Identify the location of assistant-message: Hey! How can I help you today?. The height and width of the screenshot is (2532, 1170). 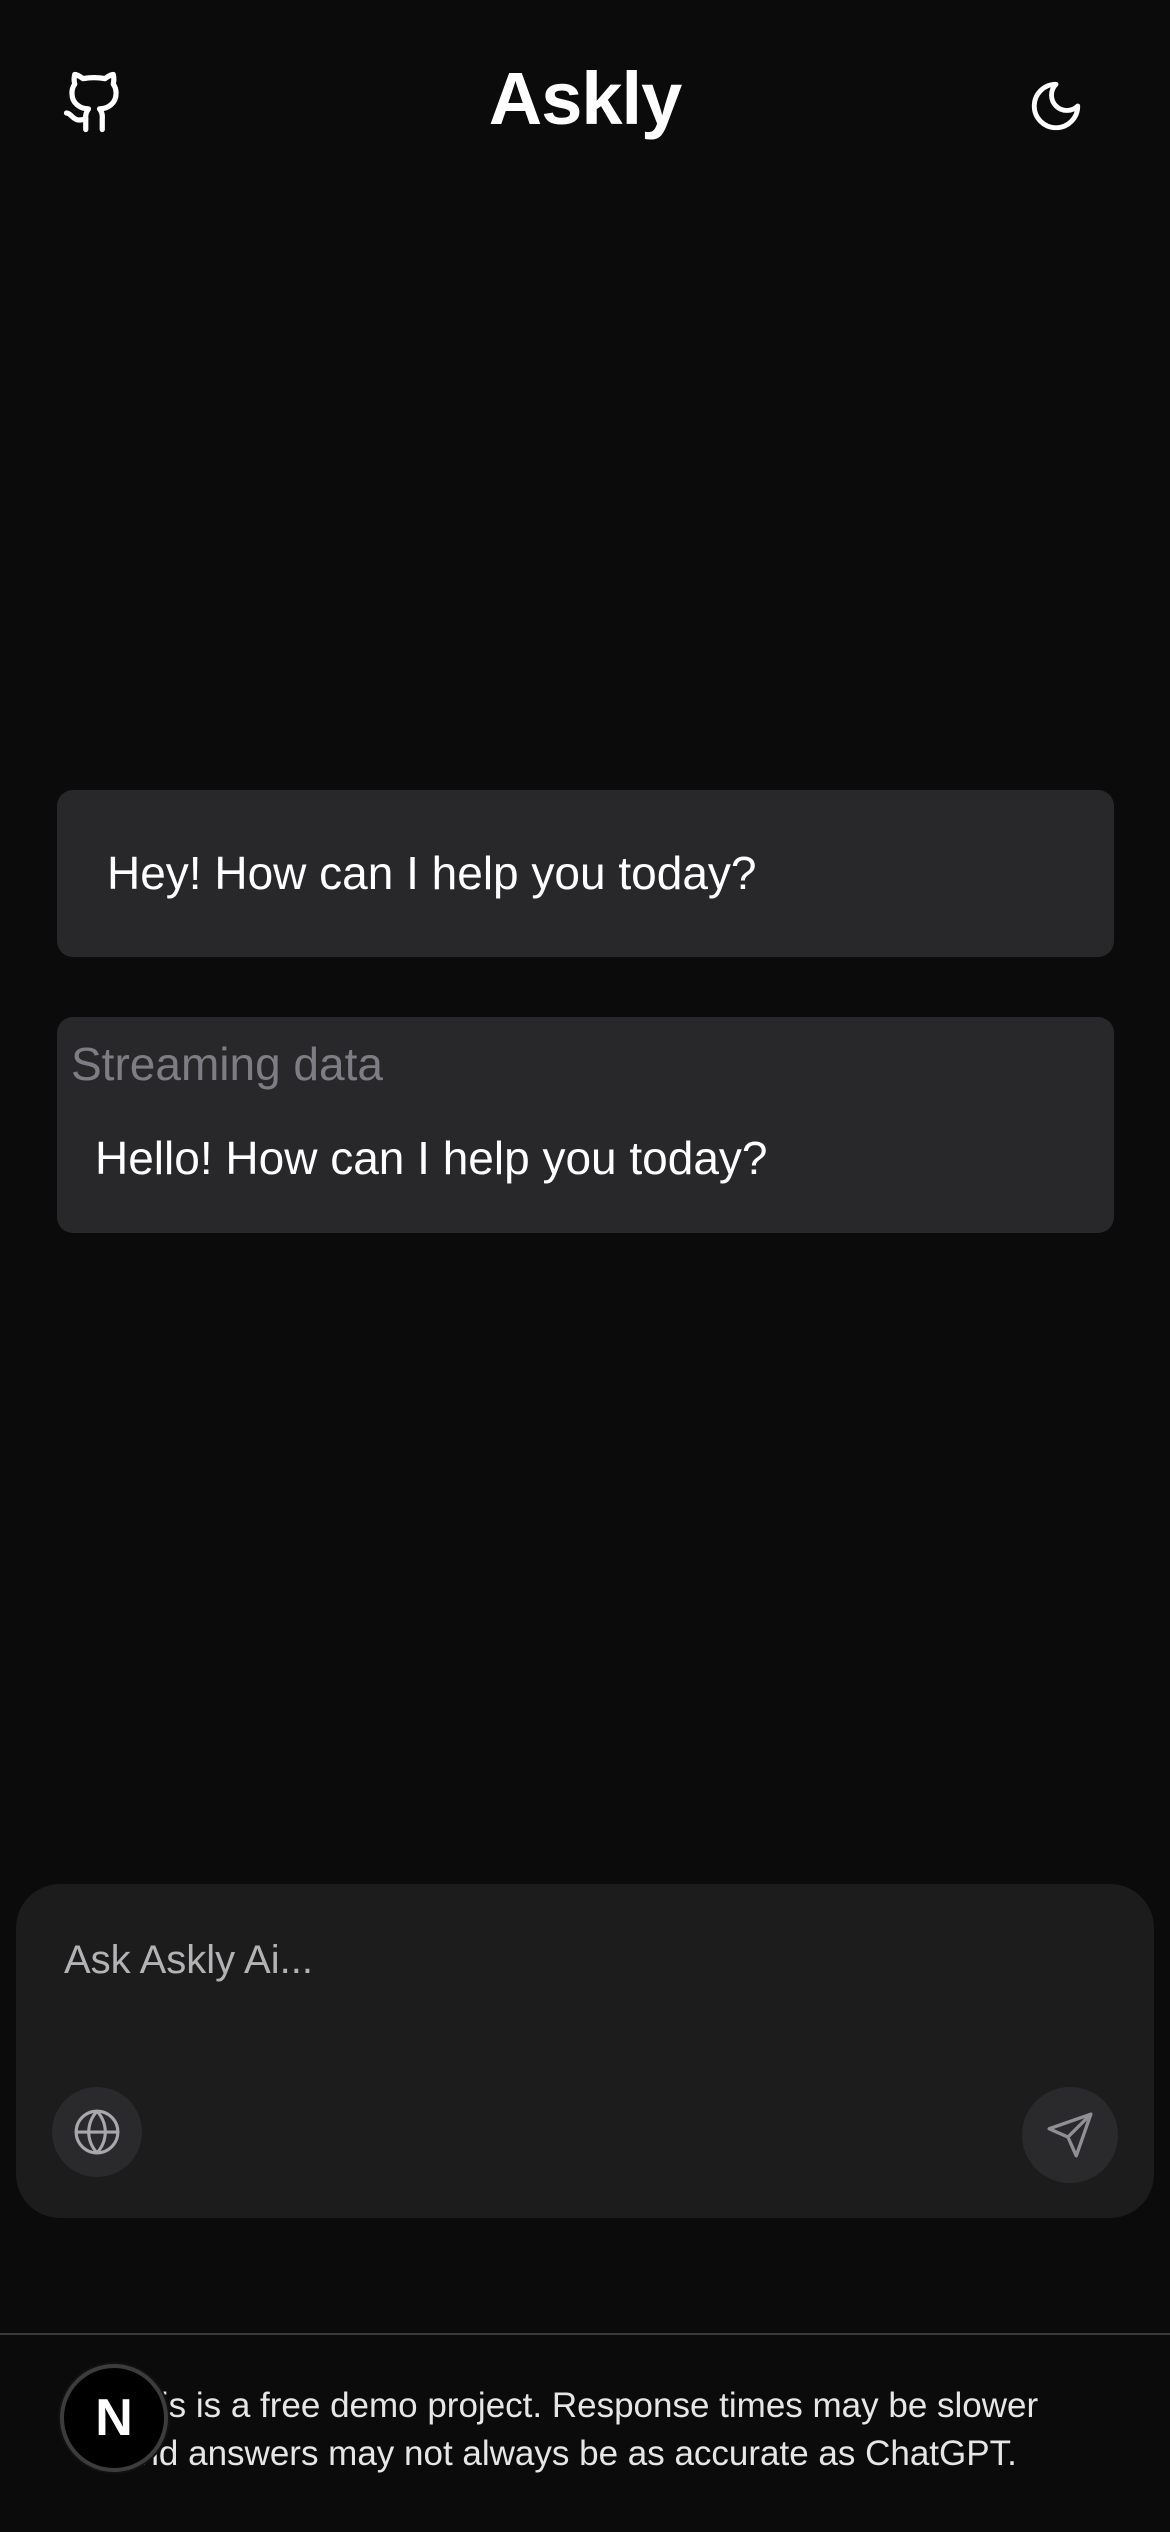
(585, 873).